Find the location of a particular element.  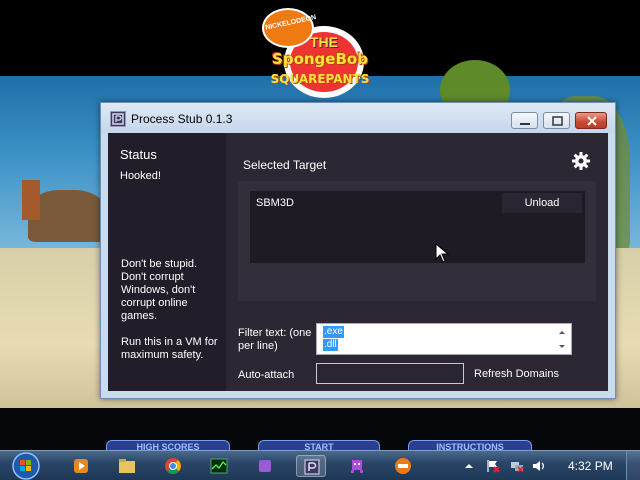

process-stub-taskbar-icon is located at coordinates (311, 466).